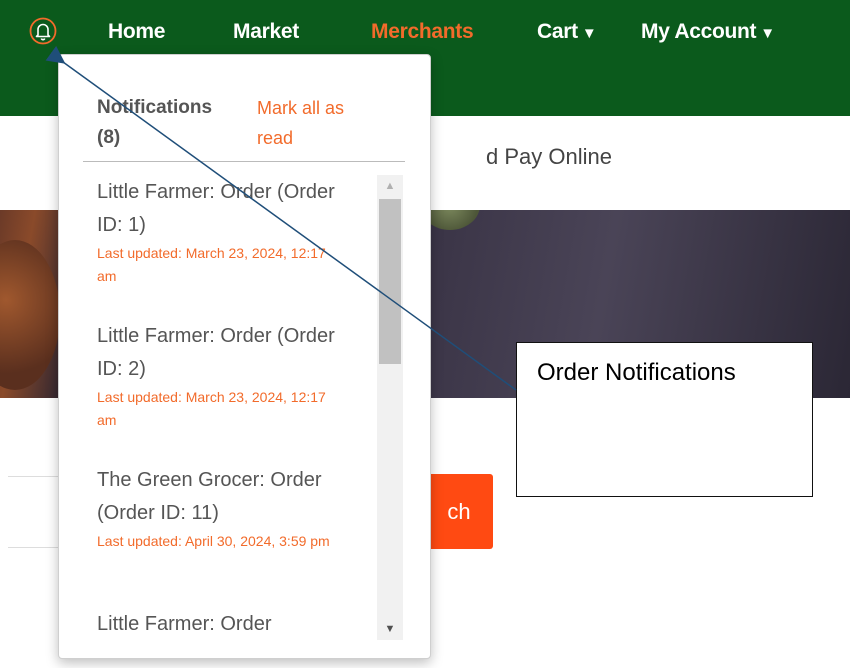 Image resolution: width=850 pixels, height=668 pixels. What do you see at coordinates (30, 315) in the screenshot?
I see `hero-food-image` at bounding box center [30, 315].